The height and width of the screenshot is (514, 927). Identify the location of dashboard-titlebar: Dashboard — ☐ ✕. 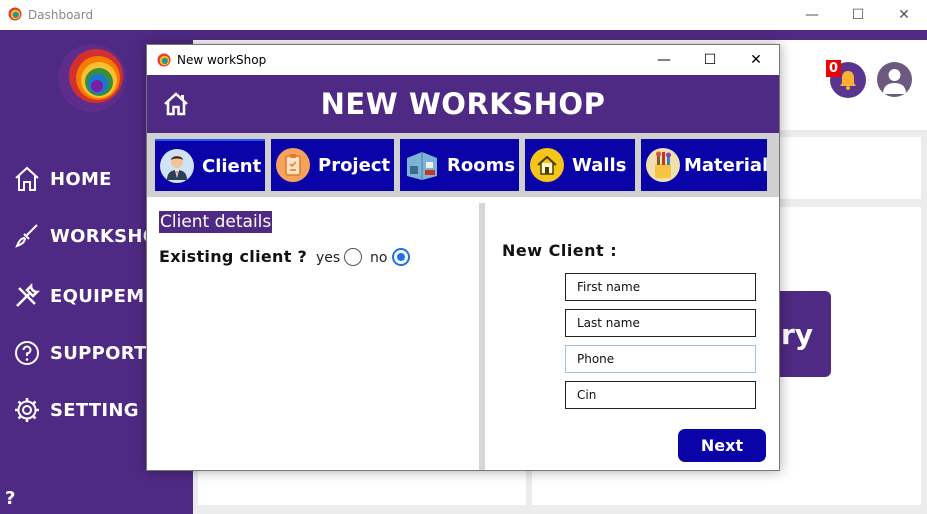
(463, 15).